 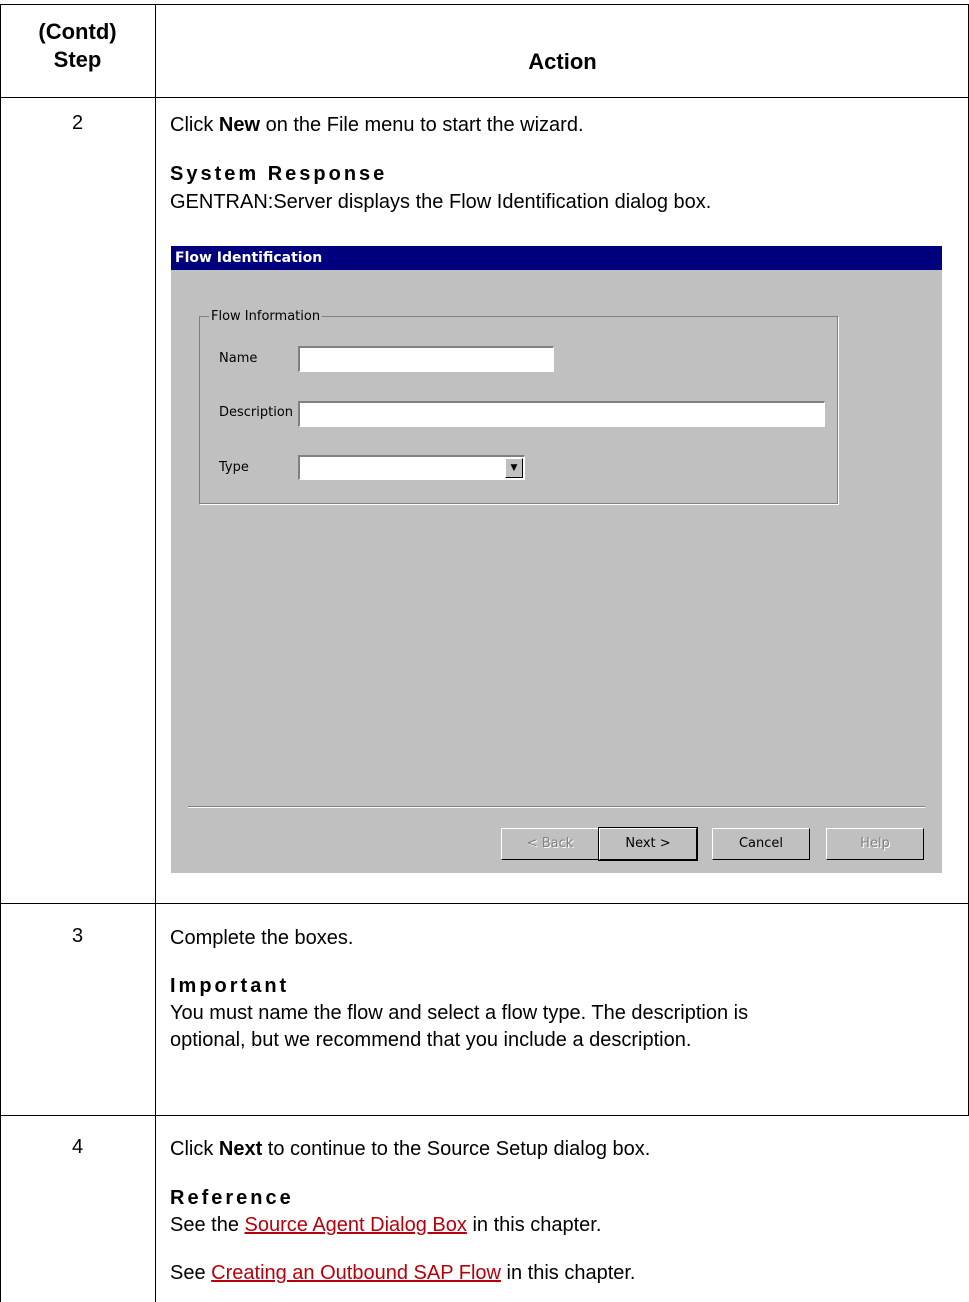 I want to click on description-label: Description, so click(x=256, y=412).